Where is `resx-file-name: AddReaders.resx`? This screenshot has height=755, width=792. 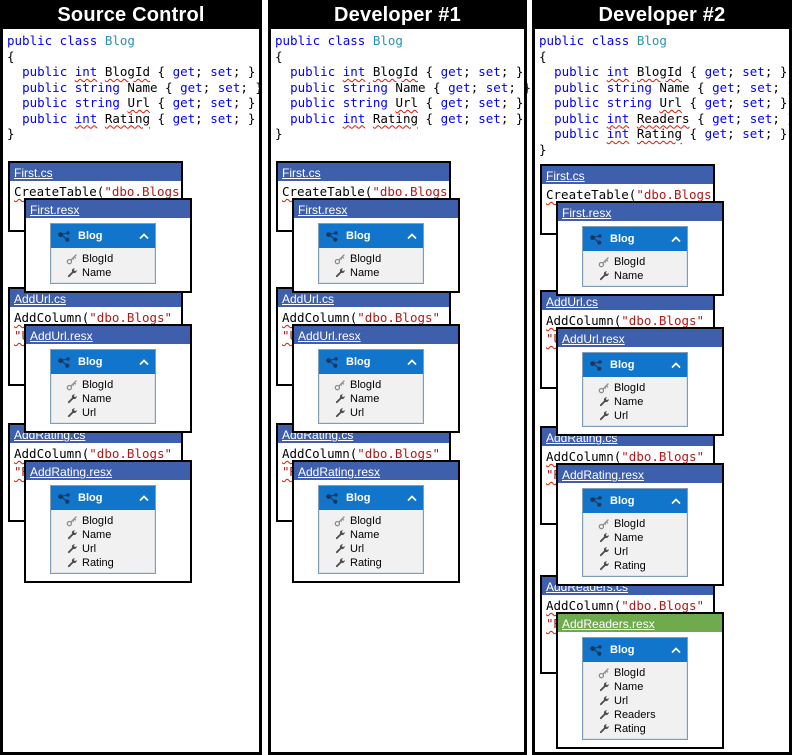 resx-file-name: AddReaders.resx is located at coordinates (608, 624).